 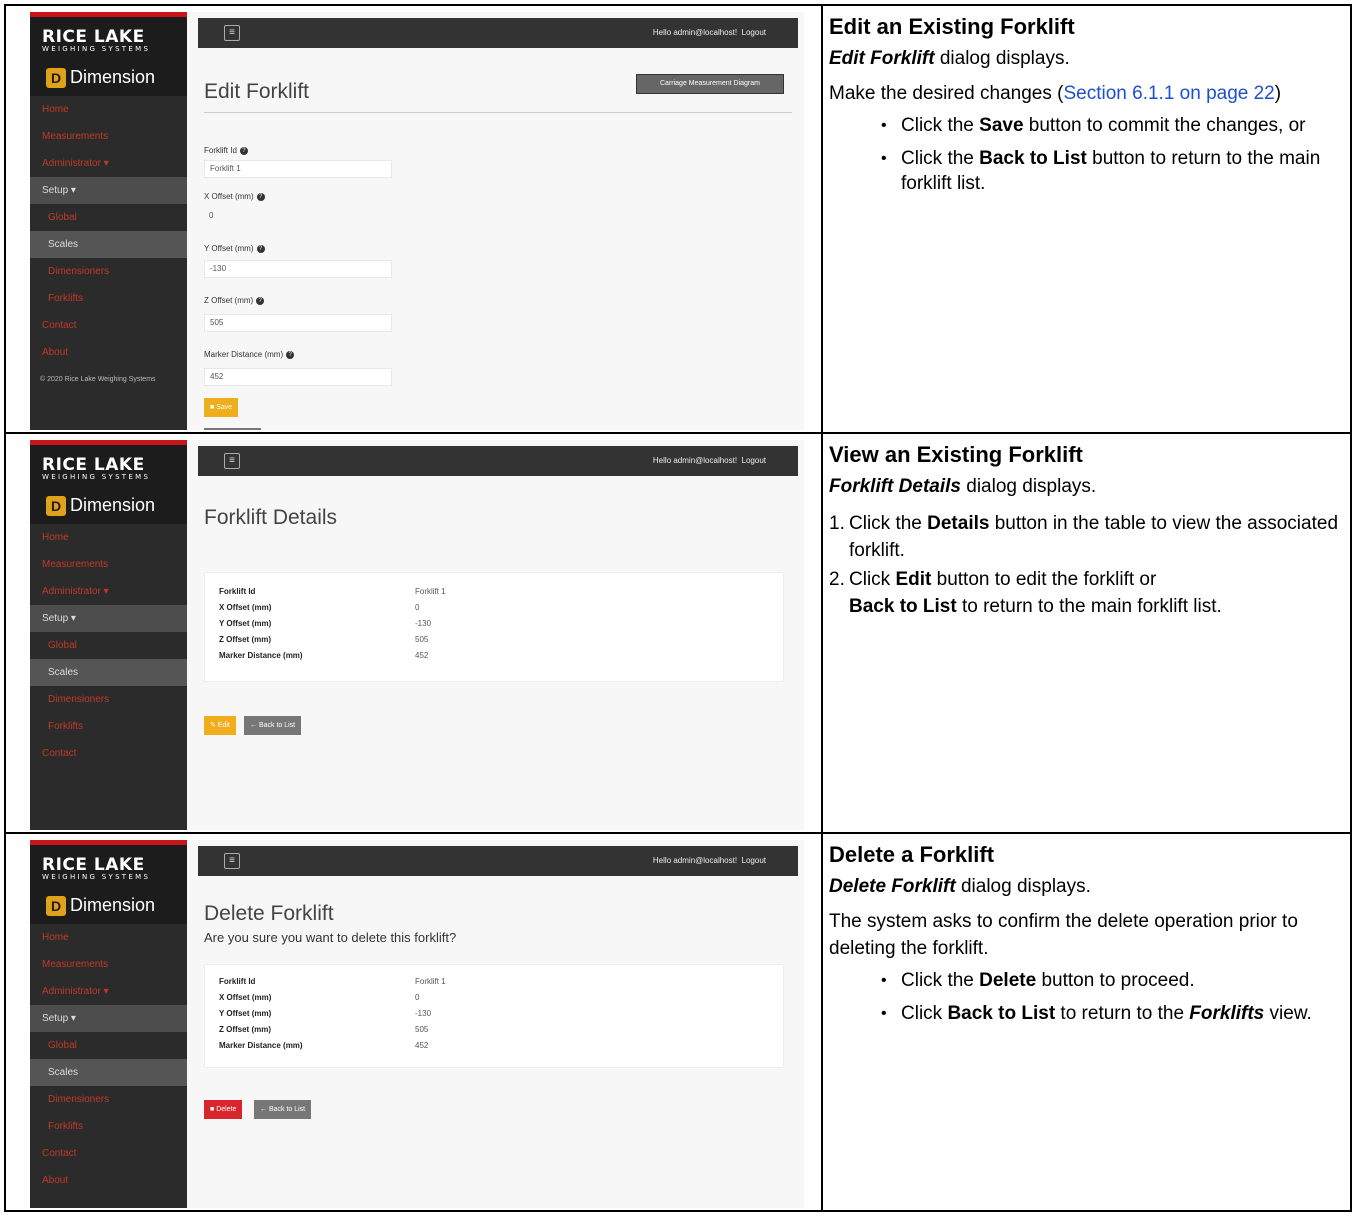 What do you see at coordinates (1114, 980) in the screenshot?
I see `list-item: Click the Delete button to proceed.` at bounding box center [1114, 980].